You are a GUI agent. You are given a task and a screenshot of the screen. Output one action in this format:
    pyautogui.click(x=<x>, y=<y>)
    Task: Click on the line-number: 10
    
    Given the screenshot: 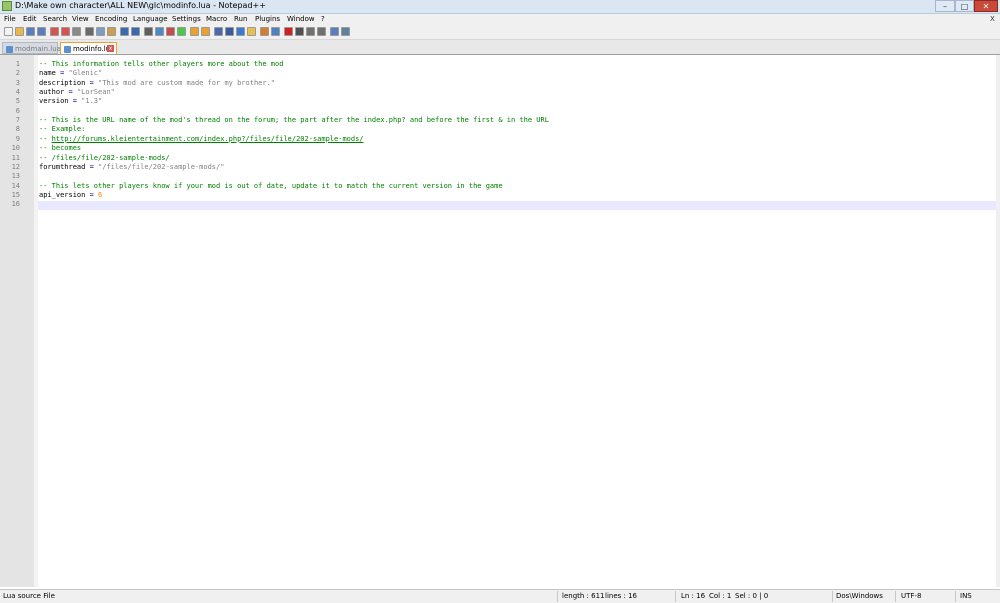 What is the action you would take?
    pyautogui.click(x=15, y=148)
    